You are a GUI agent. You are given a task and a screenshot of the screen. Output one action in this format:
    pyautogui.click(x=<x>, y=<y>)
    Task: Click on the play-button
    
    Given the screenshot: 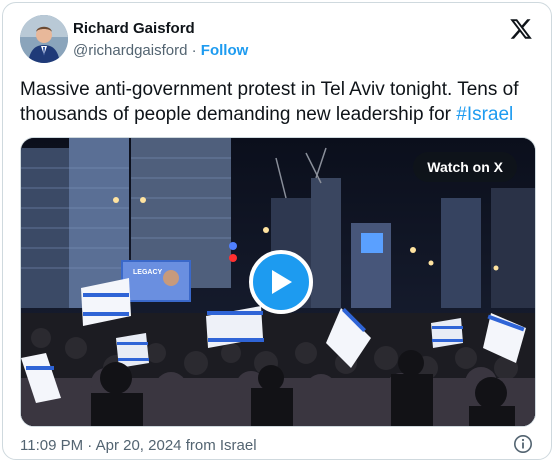 What is the action you would take?
    pyautogui.click(x=281, y=282)
    